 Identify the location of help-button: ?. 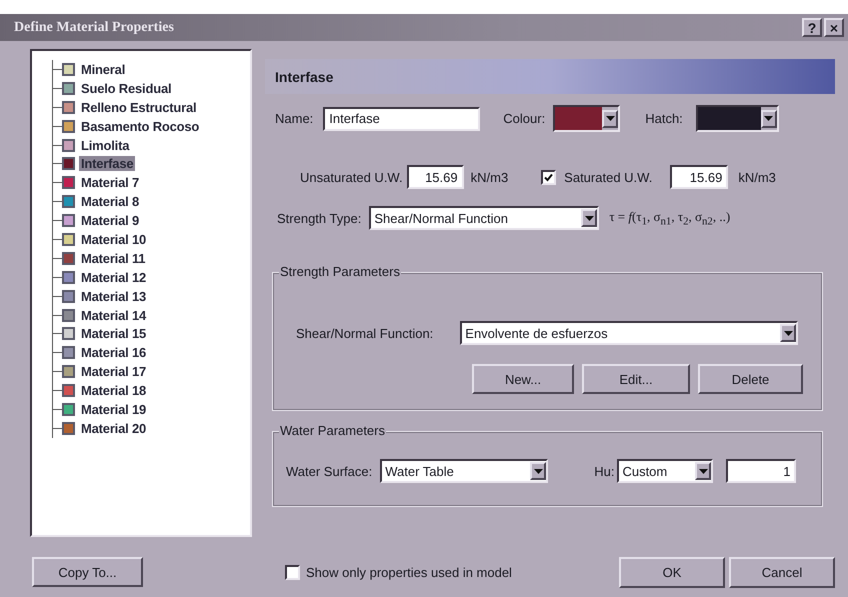
(812, 27).